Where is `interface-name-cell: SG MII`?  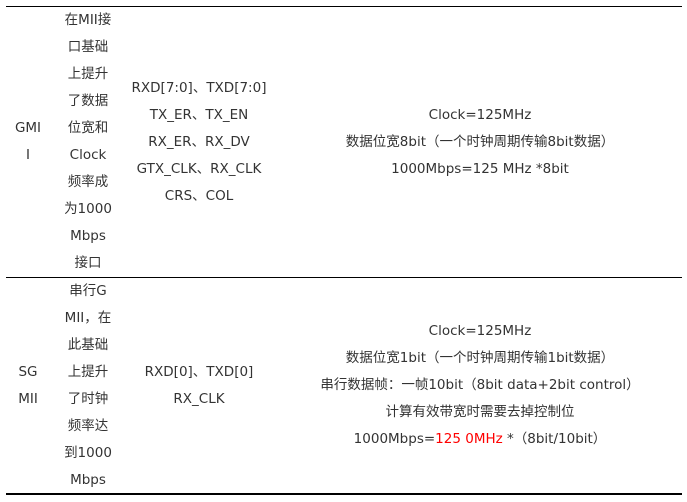
interface-name-cell: SG MII is located at coordinates (28, 385).